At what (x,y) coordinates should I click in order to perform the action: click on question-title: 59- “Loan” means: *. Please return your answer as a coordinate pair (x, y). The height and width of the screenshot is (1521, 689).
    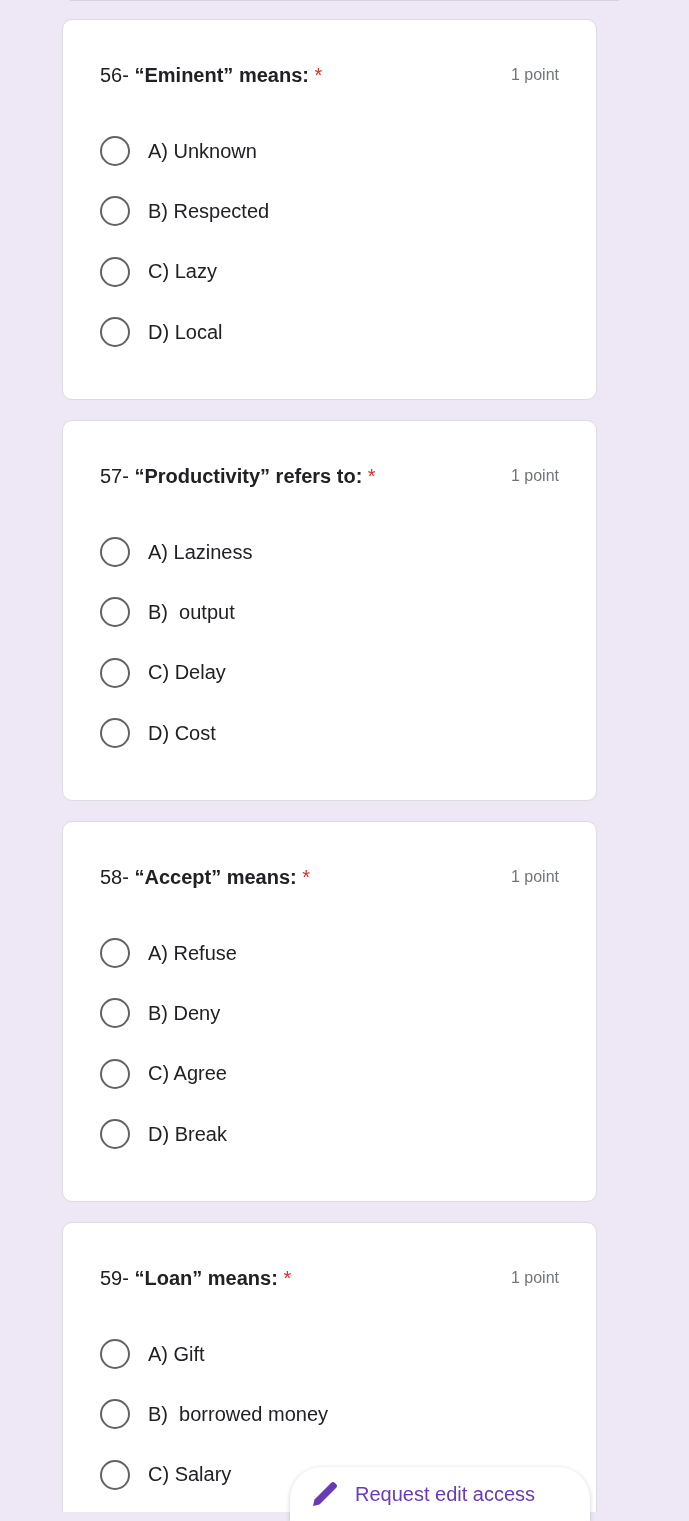
    Looking at the image, I should click on (196, 1278).